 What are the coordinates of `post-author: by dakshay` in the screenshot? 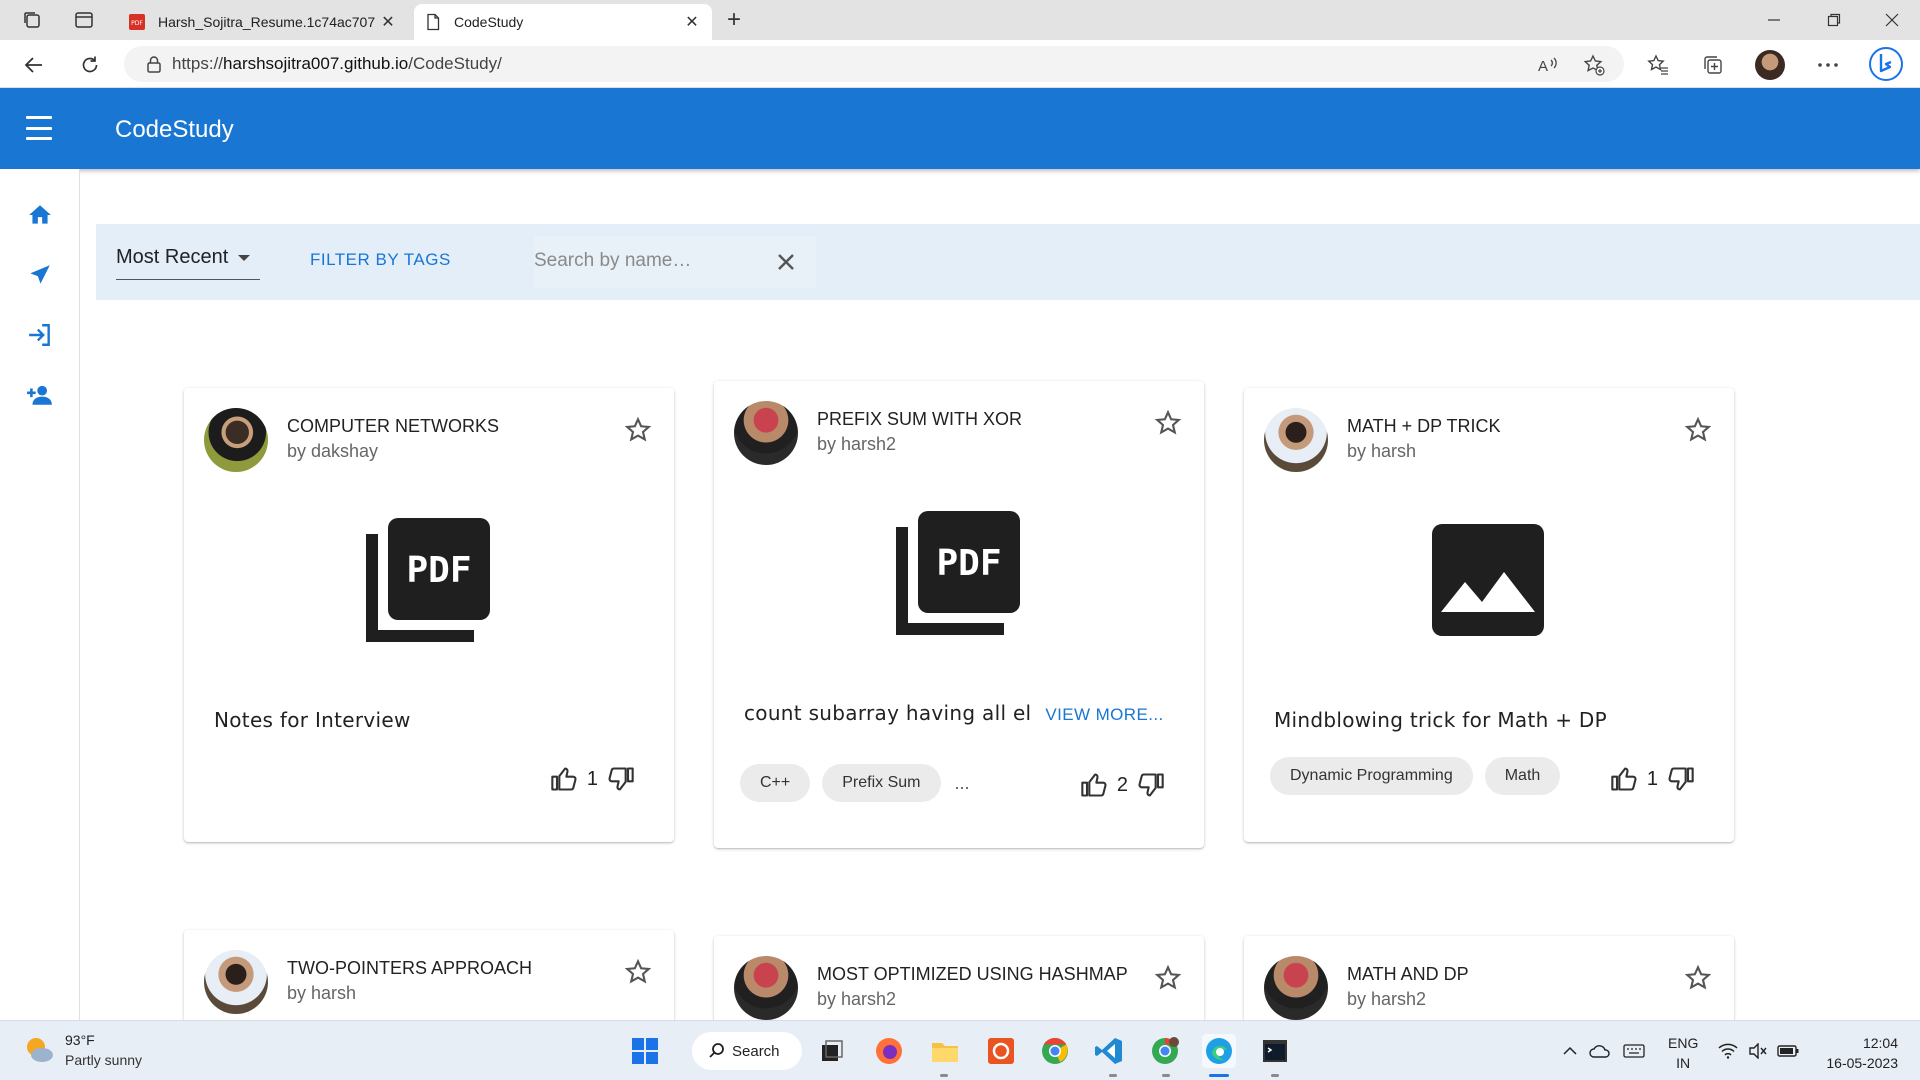 It's located at (333, 451).